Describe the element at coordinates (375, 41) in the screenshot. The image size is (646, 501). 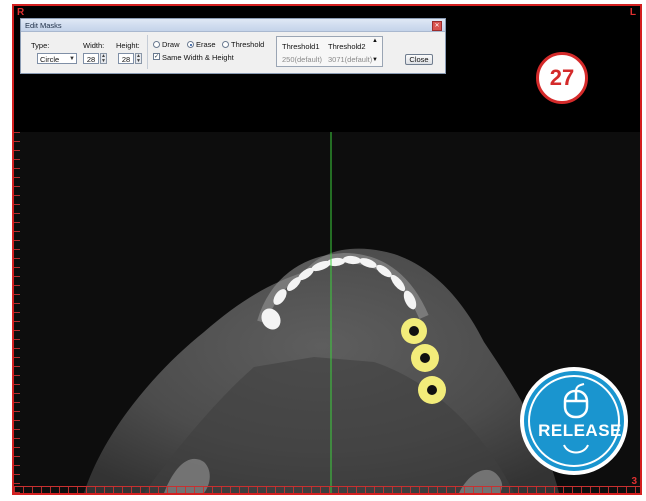
I see `scroll-up-icon: ▲` at that location.